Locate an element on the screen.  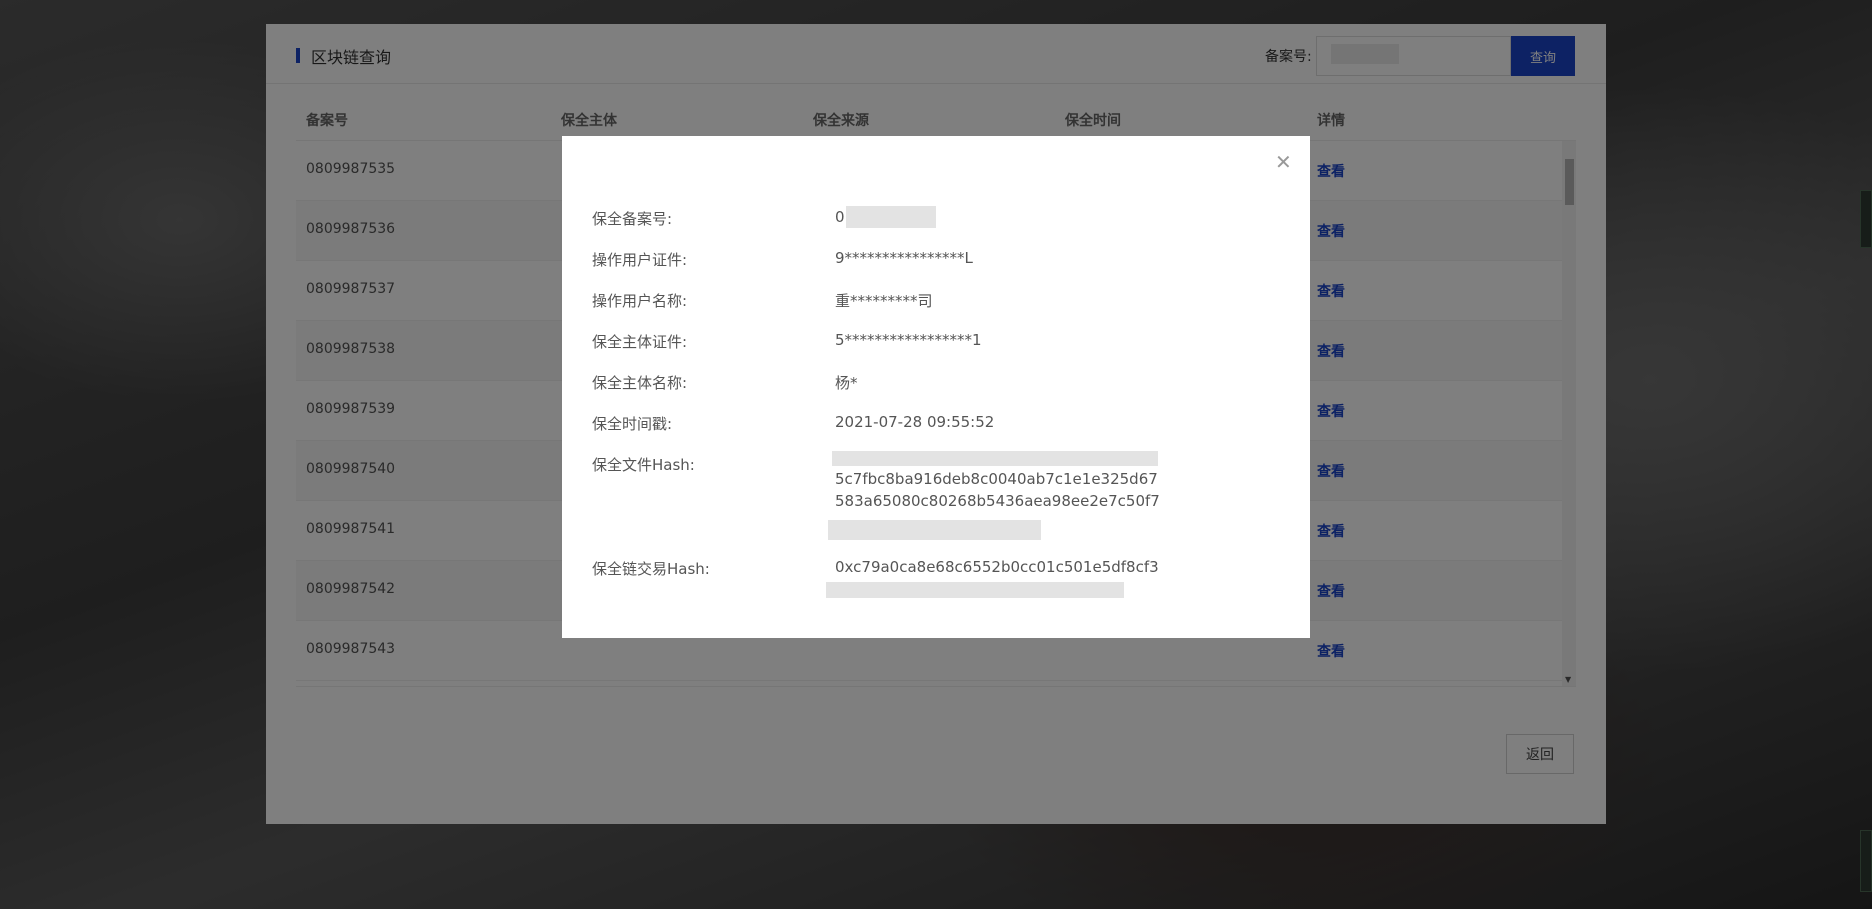
field-label: 保全文件Hash: is located at coordinates (643, 465).